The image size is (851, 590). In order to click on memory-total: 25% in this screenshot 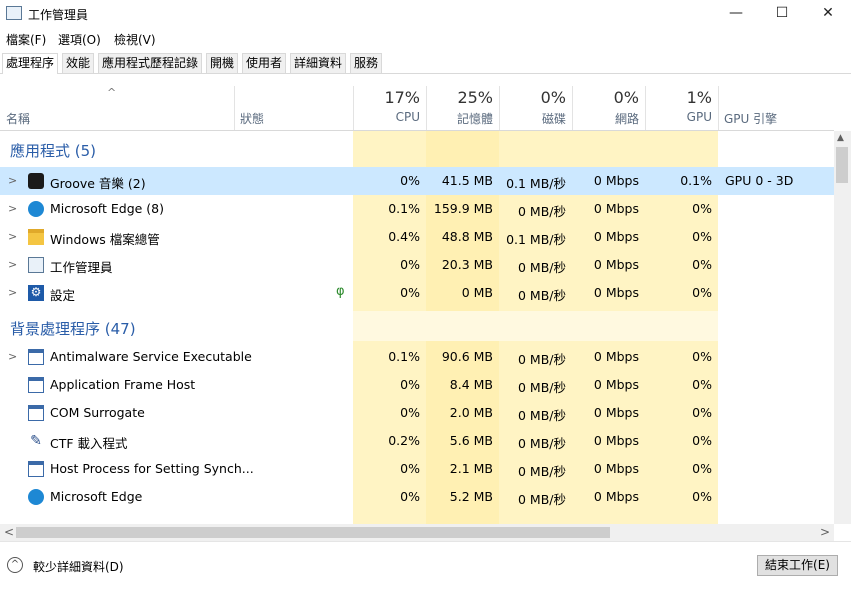, I will do `click(475, 97)`.